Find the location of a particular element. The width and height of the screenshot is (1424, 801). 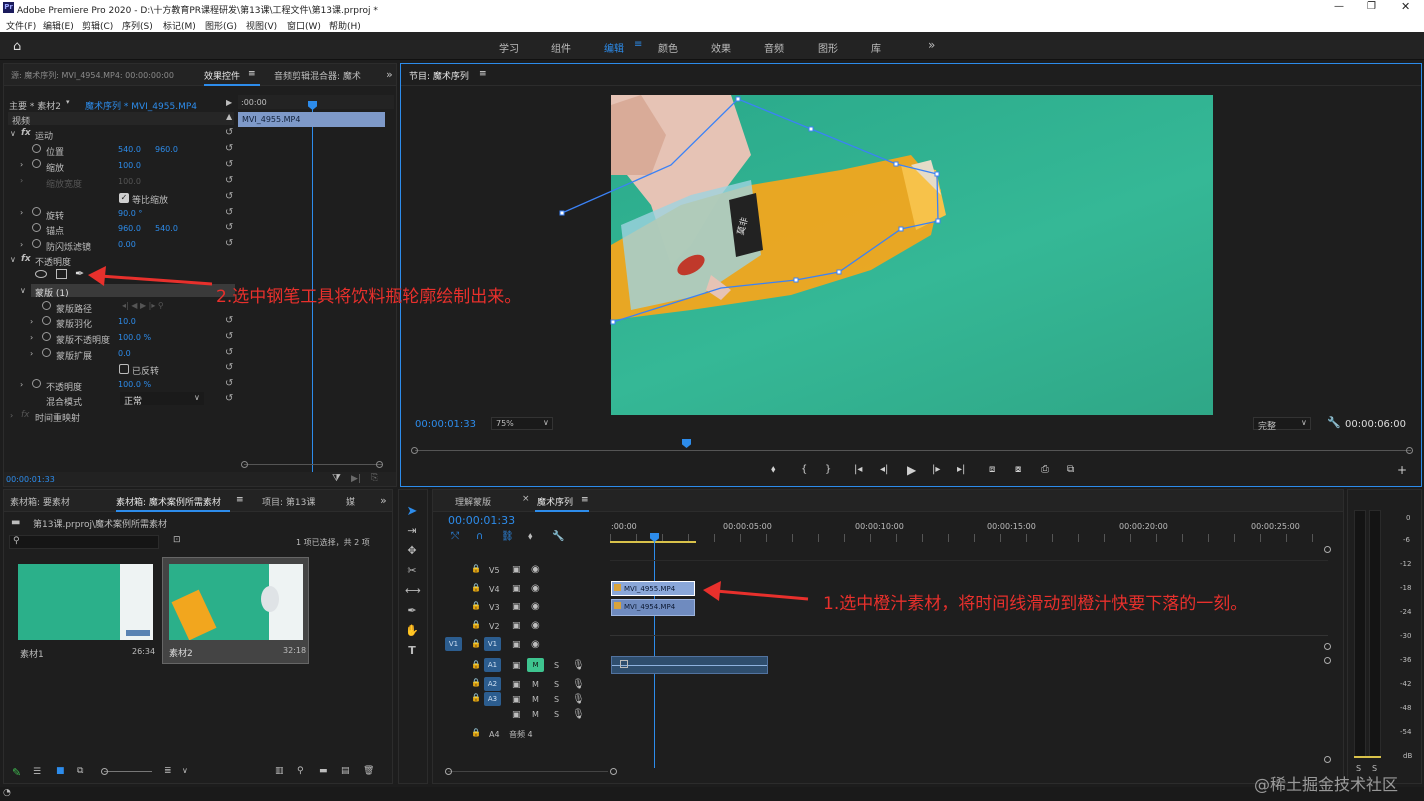

mute-a3b-button: M is located at coordinates (535, 714).